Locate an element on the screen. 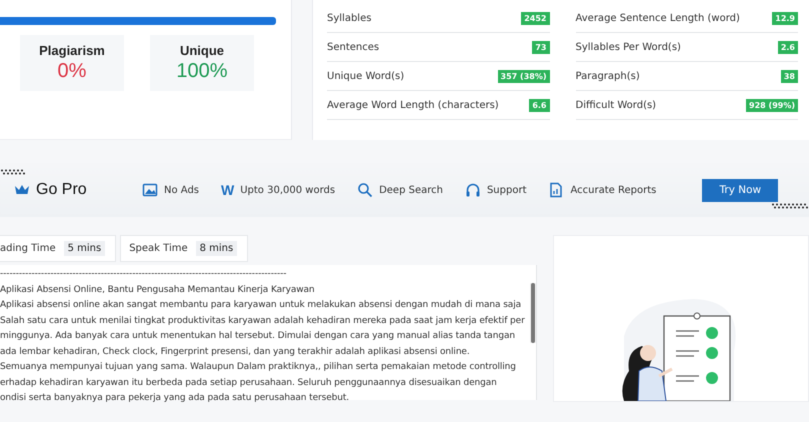 This screenshot has width=809, height=422. time-label: Speak Time is located at coordinates (158, 248).